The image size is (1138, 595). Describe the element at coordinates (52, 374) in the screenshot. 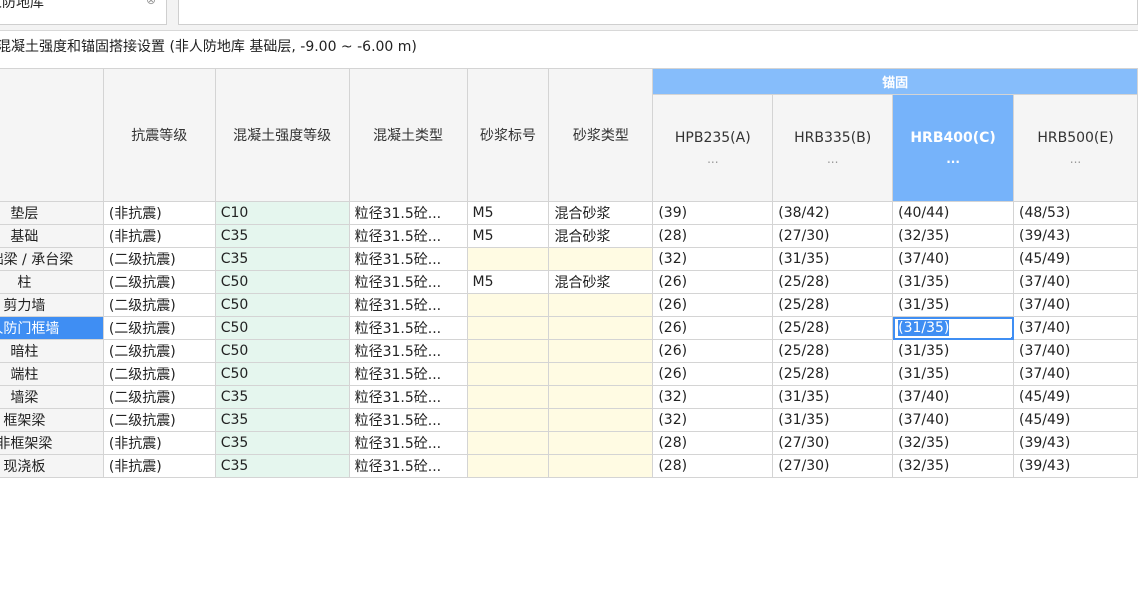

I see `row-header: 端柱` at that location.